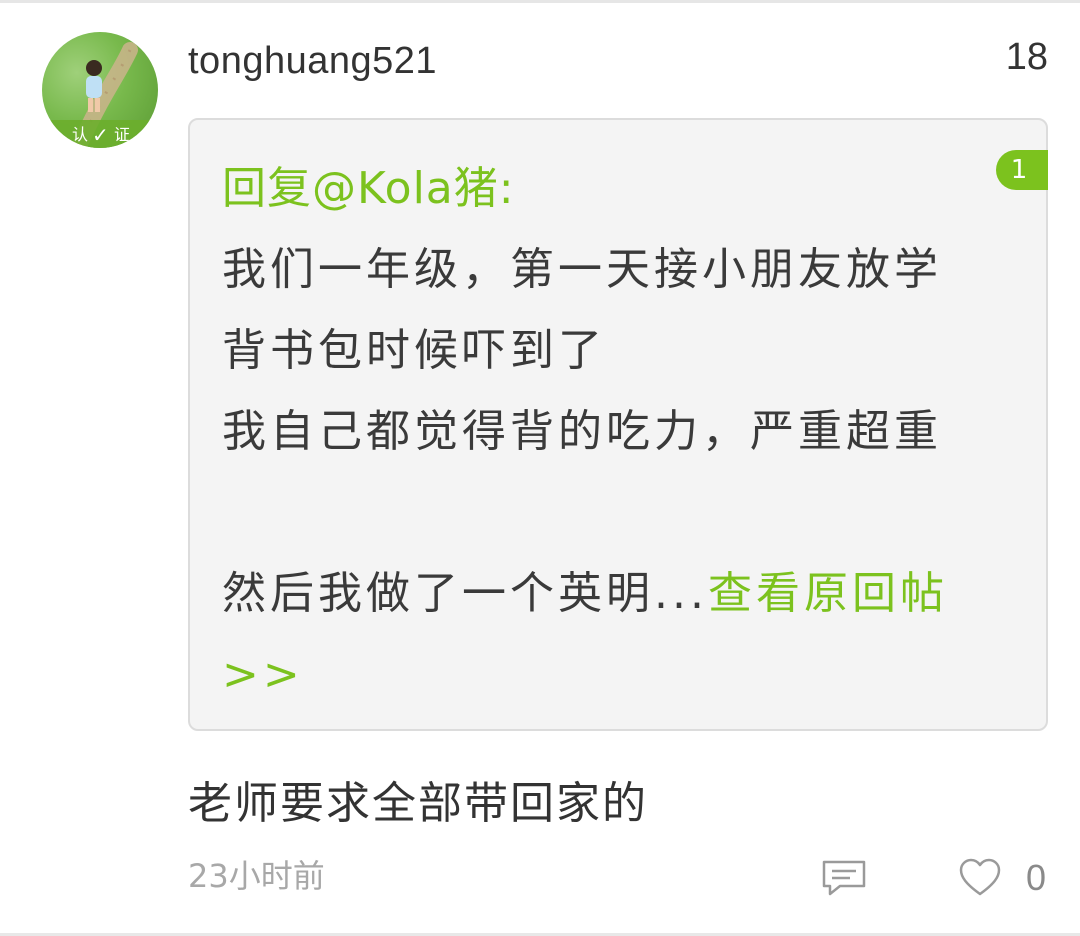 Image resolution: width=1080 pixels, height=936 pixels. I want to click on comment-bubble-icon, so click(844, 878).